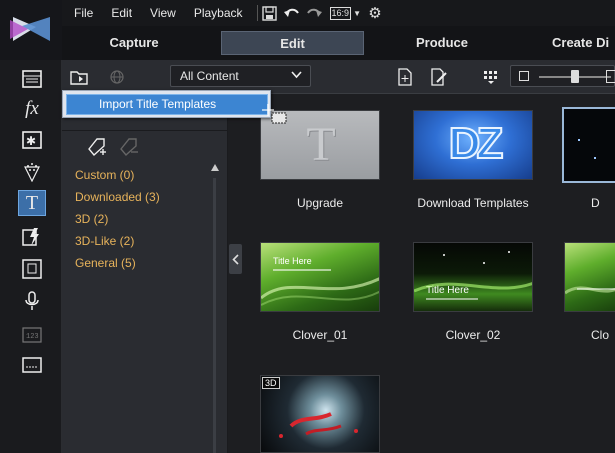  Describe the element at coordinates (320, 203) in the screenshot. I see `template-label-upgrade: Upgrade` at that location.